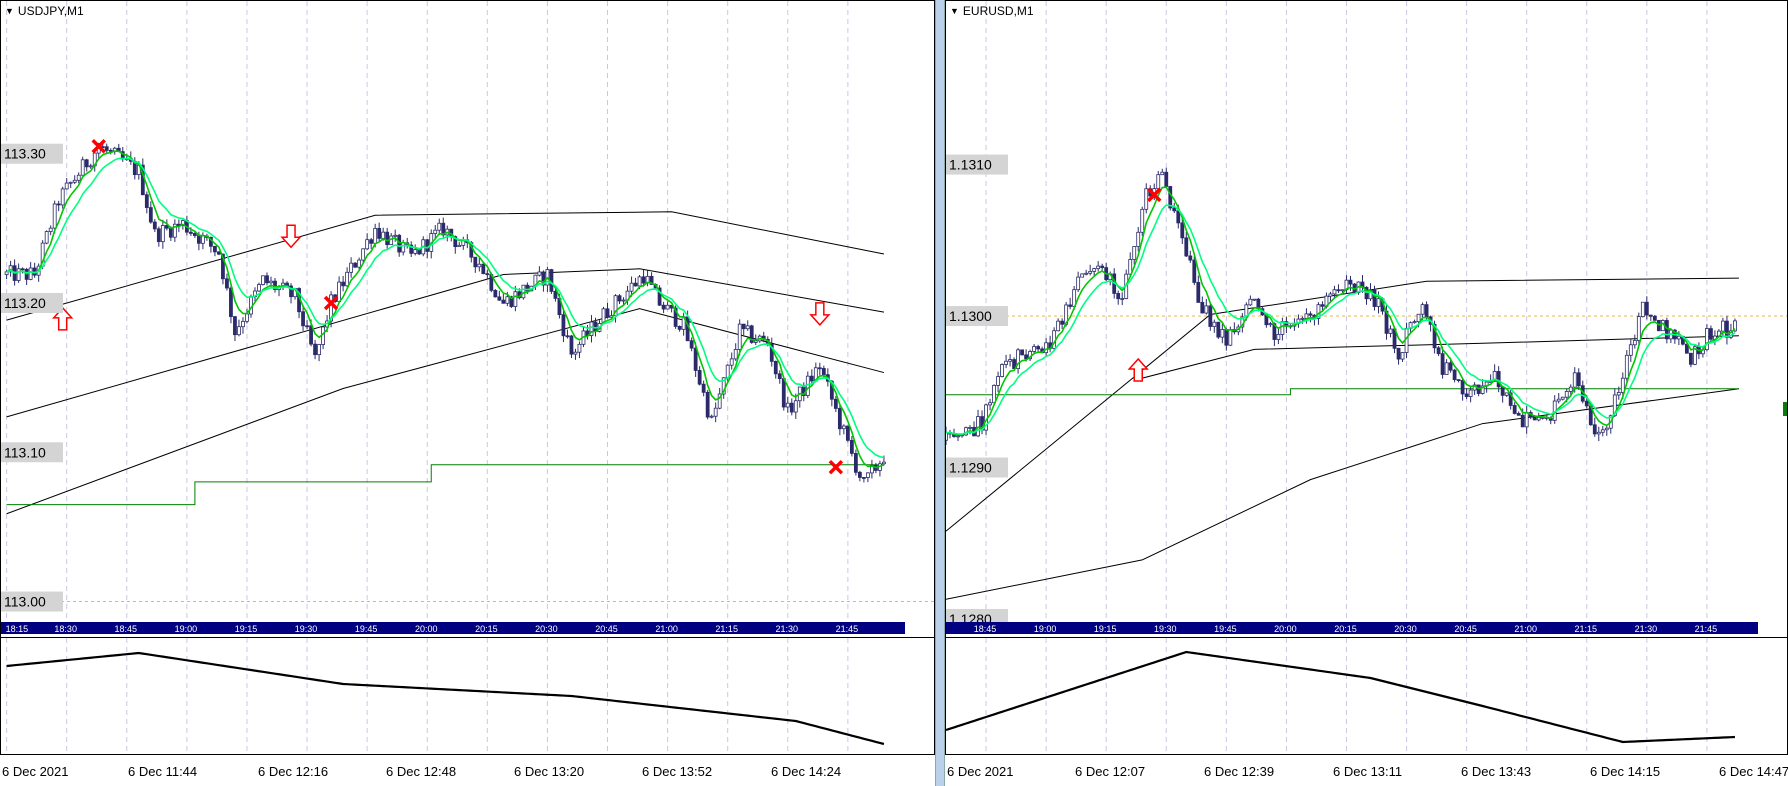 The height and width of the screenshot is (786, 1788). What do you see at coordinates (25, 154) in the screenshot?
I see `price-label: 113.30` at bounding box center [25, 154].